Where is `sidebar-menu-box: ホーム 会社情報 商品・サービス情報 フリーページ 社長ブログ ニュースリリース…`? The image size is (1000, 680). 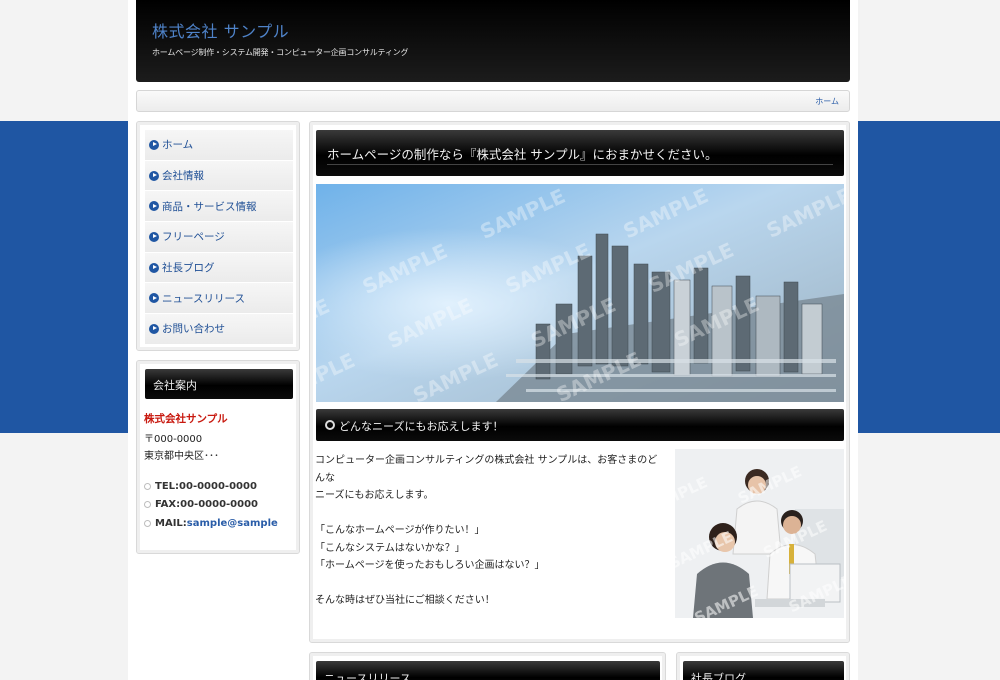
sidebar-menu-box: ホーム 会社情報 商品・サービス情報 フリーページ 社長ブログ ニュースリリース… is located at coordinates (218, 236).